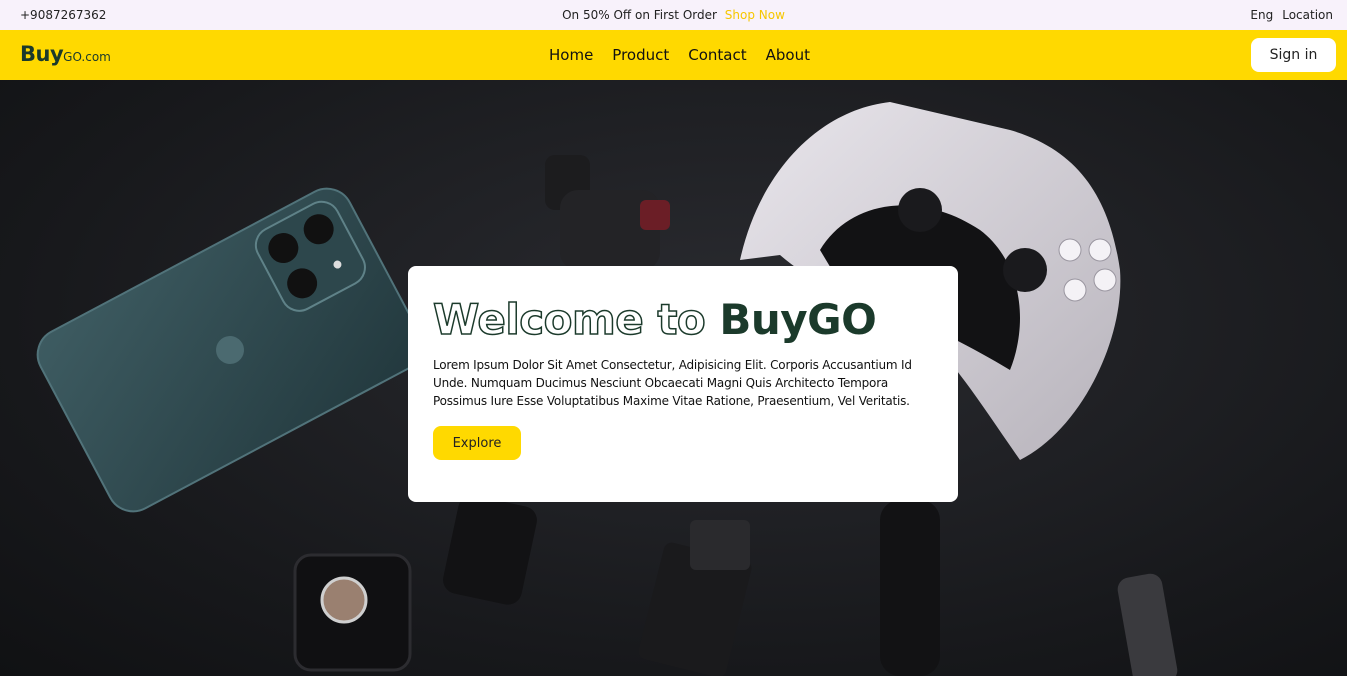  I want to click on logo-suffix: GO.com, so click(87, 57).